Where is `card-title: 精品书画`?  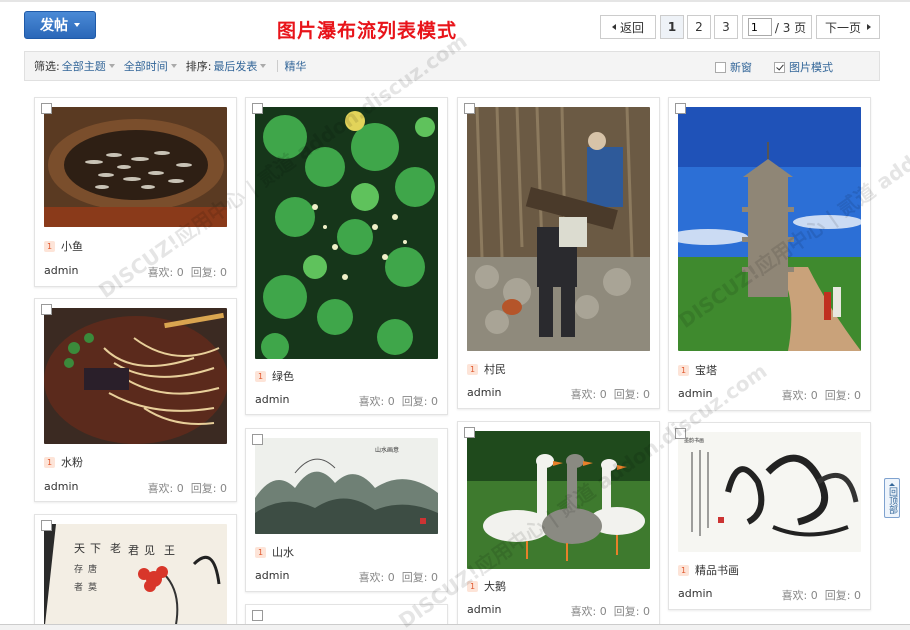 card-title: 精品书画 is located at coordinates (717, 570).